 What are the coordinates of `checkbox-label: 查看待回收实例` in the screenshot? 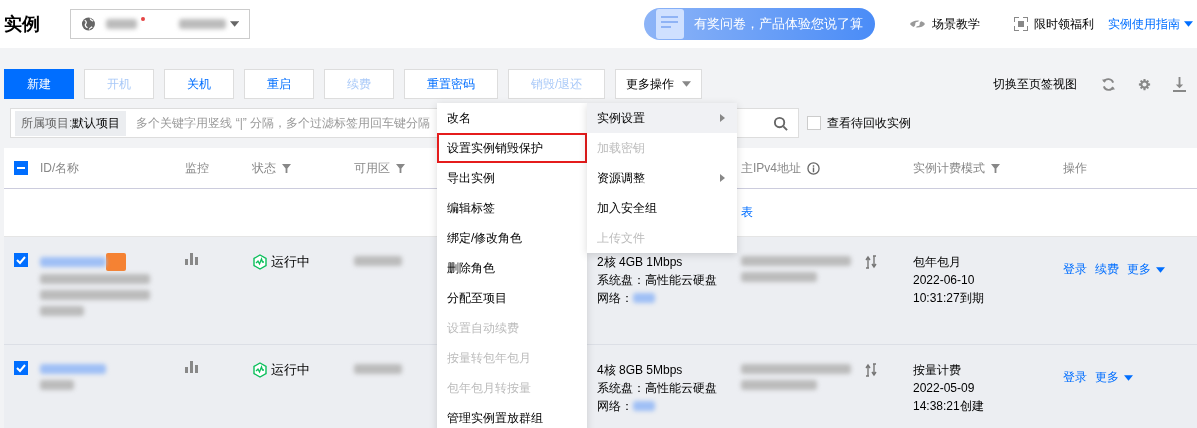 It's located at (869, 123).